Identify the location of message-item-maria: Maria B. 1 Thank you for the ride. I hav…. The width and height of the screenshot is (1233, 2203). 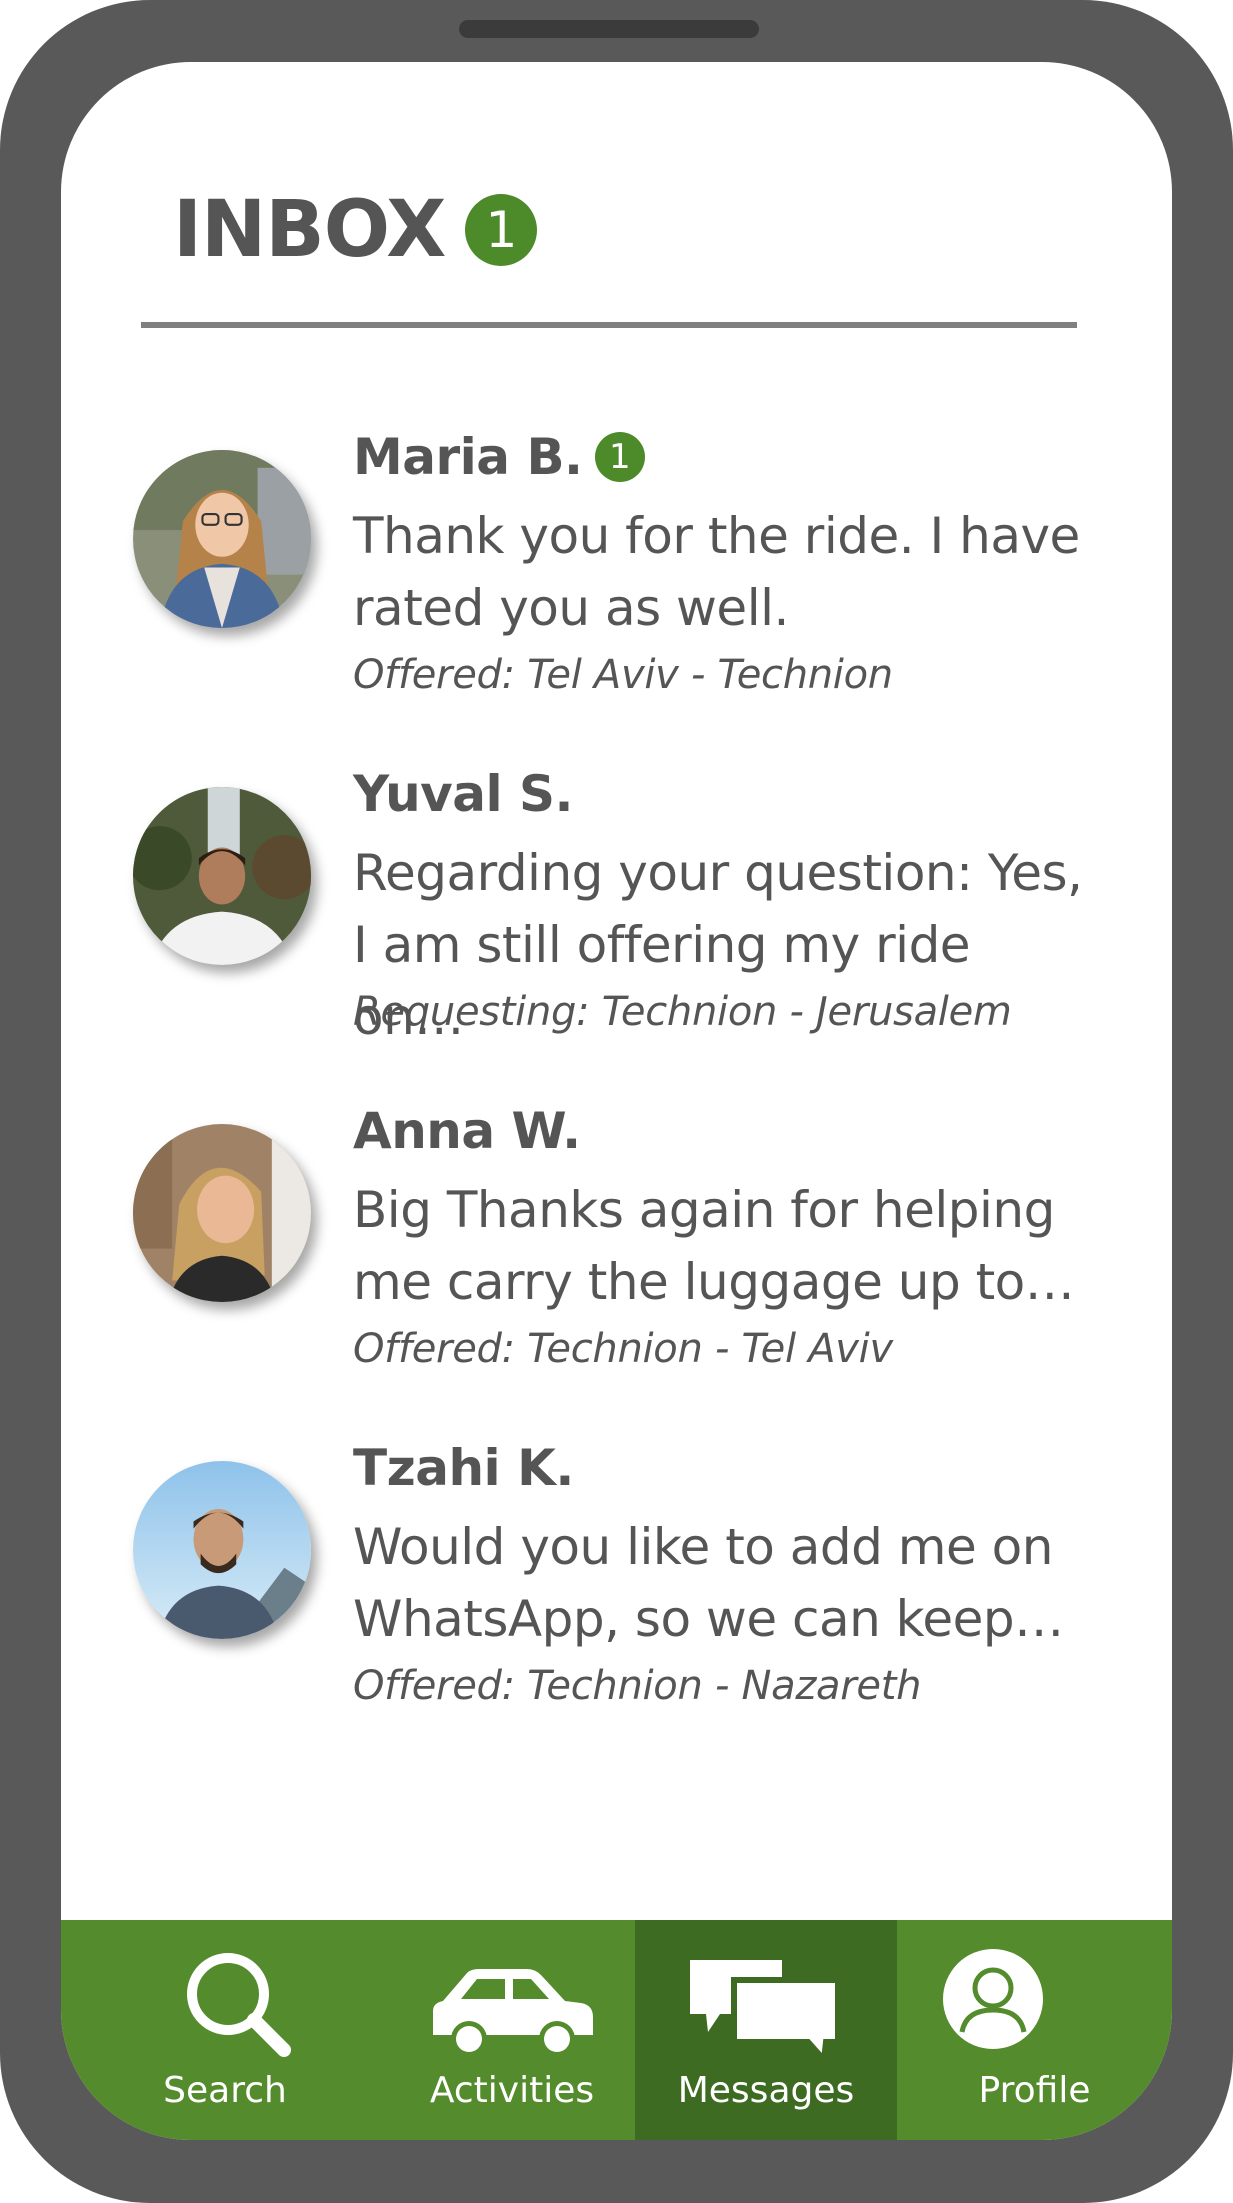
(616, 589).